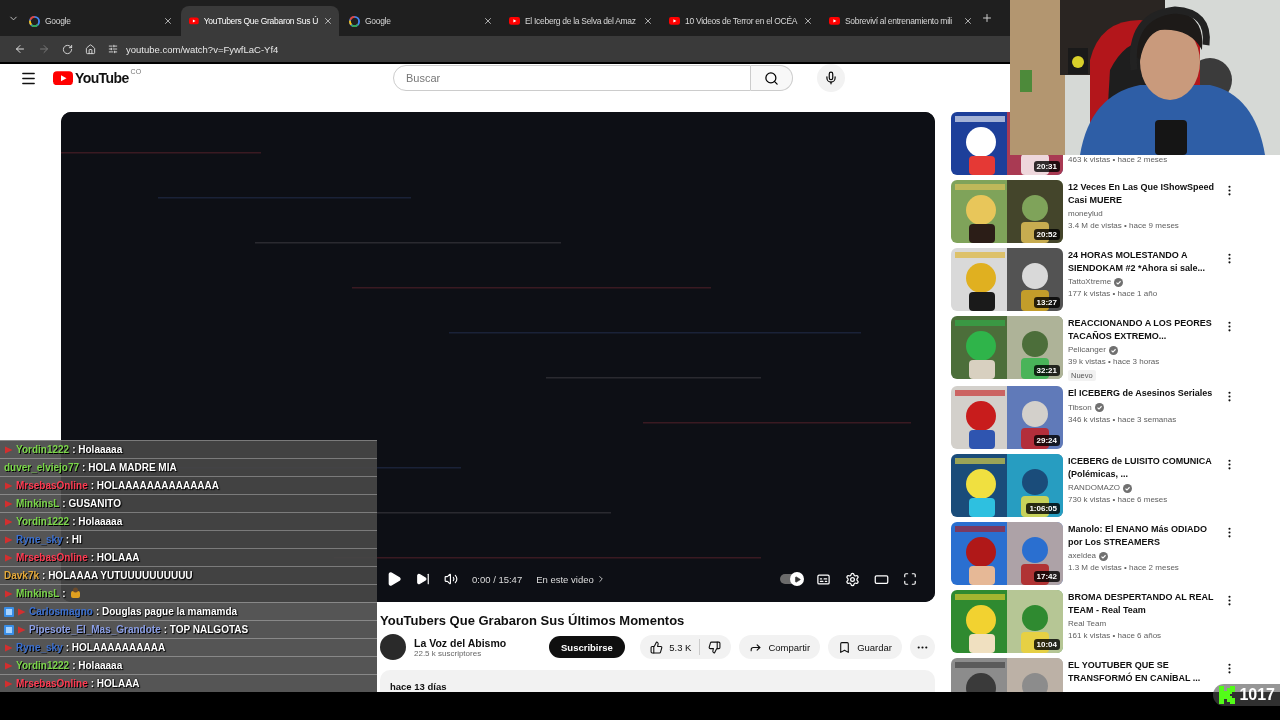  Describe the element at coordinates (1118, 500) in the screenshot. I see `video-stats: 730 k vistas • hace 6 meses` at that location.